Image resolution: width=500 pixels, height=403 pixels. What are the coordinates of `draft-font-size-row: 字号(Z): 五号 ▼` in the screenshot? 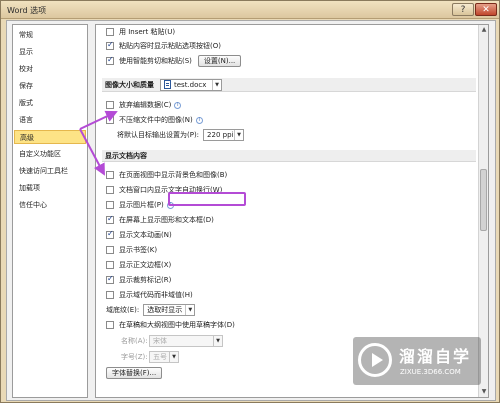 It's located at (150, 357).